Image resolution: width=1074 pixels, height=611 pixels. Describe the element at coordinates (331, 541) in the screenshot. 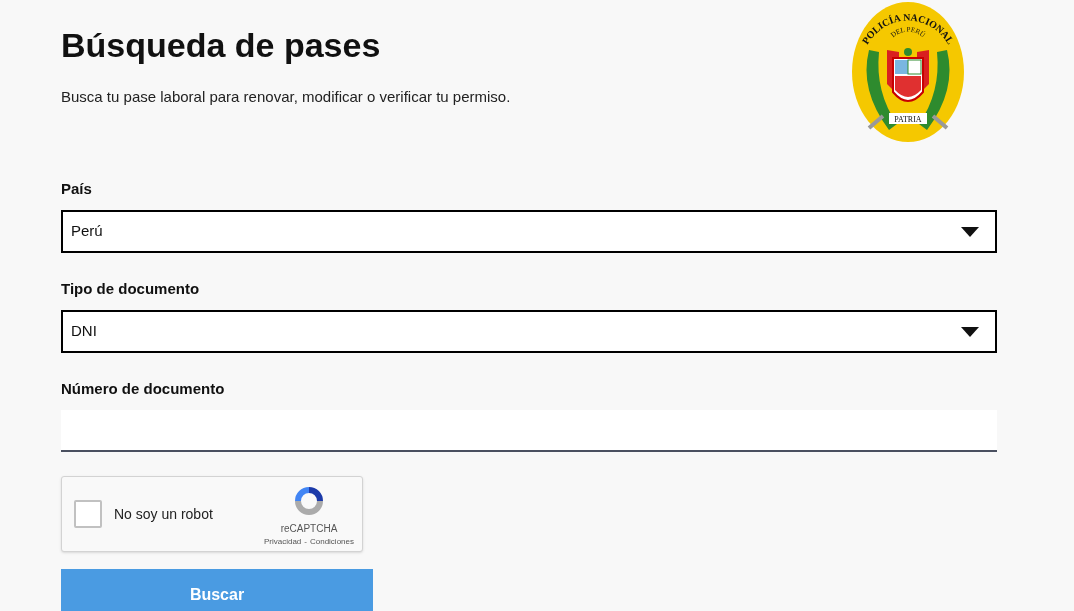

I see `terms-link: Condiciones` at that location.